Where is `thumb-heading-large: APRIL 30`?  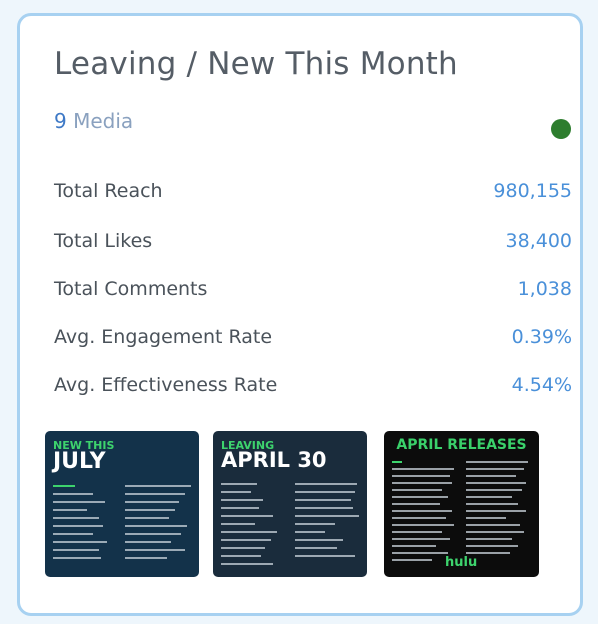 thumb-heading-large: APRIL 30 is located at coordinates (274, 460).